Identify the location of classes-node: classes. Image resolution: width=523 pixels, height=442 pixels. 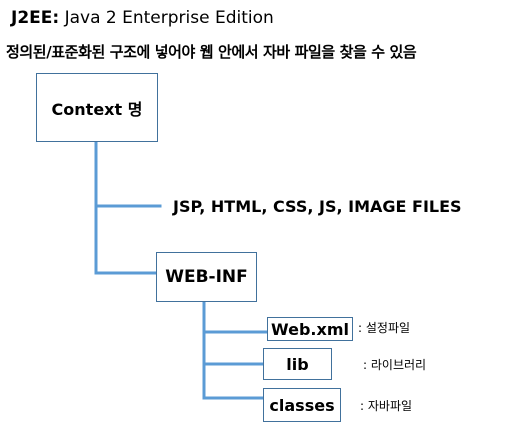
(302, 405).